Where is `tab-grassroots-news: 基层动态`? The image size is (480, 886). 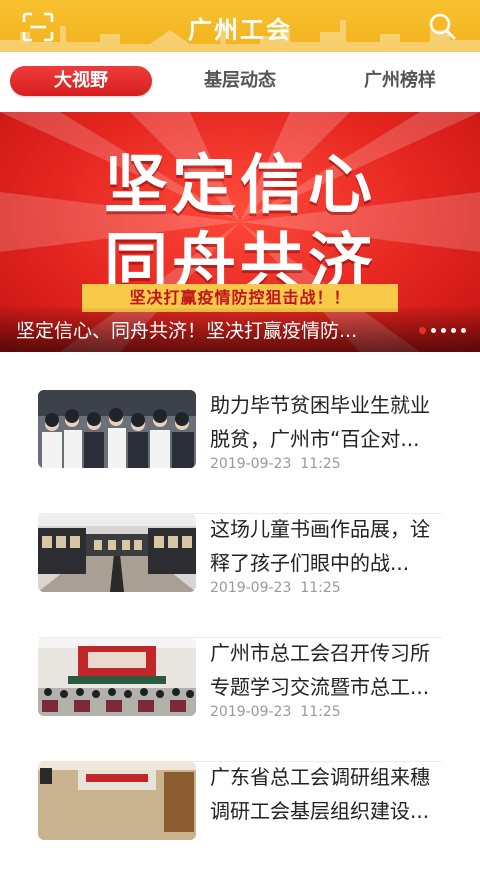
tab-grassroots-news: 基层动态 is located at coordinates (240, 81).